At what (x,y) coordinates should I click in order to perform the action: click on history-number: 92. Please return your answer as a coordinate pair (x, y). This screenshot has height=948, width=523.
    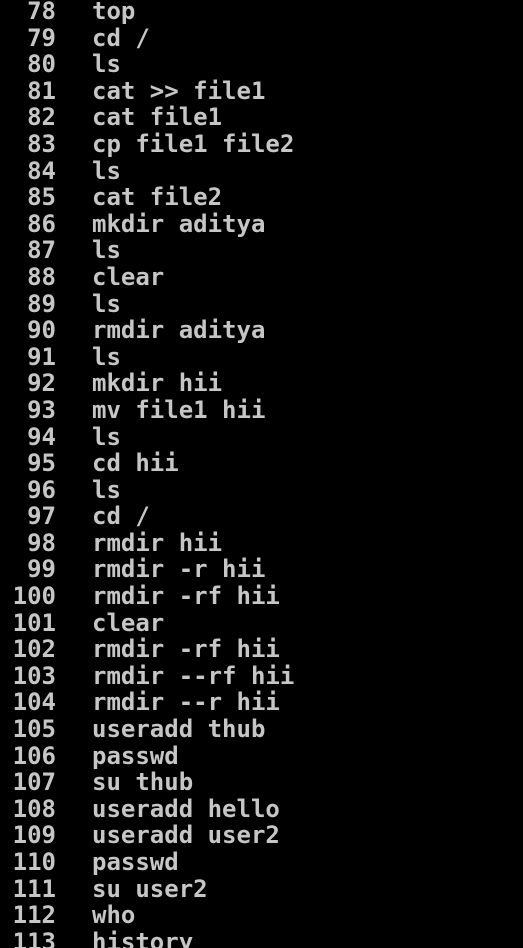
    Looking at the image, I should click on (41, 383).